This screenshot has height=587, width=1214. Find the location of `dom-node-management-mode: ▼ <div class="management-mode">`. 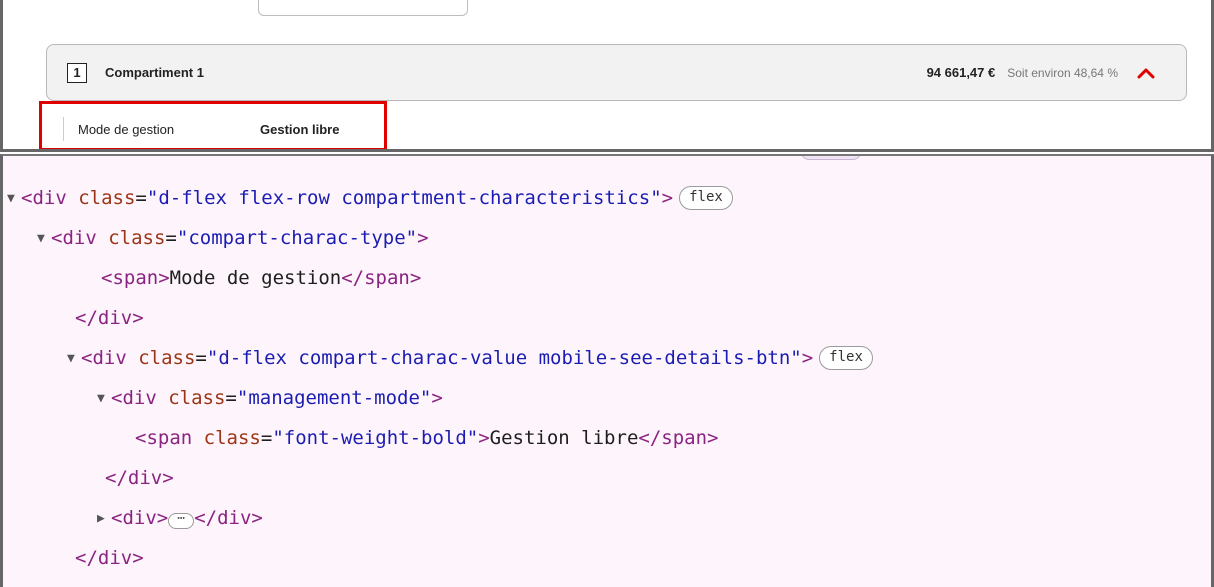

dom-node-management-mode: ▼ <div class="management-mode"> is located at coordinates (270, 398).